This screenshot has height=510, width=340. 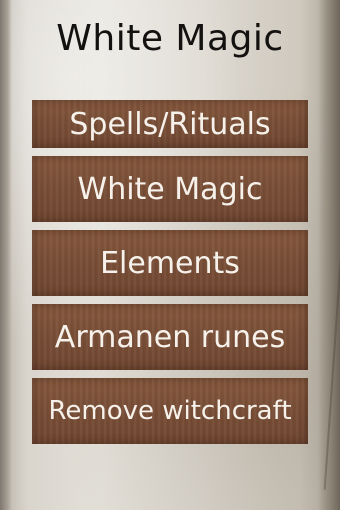 I want to click on page-title: White Magic, so click(x=170, y=38).